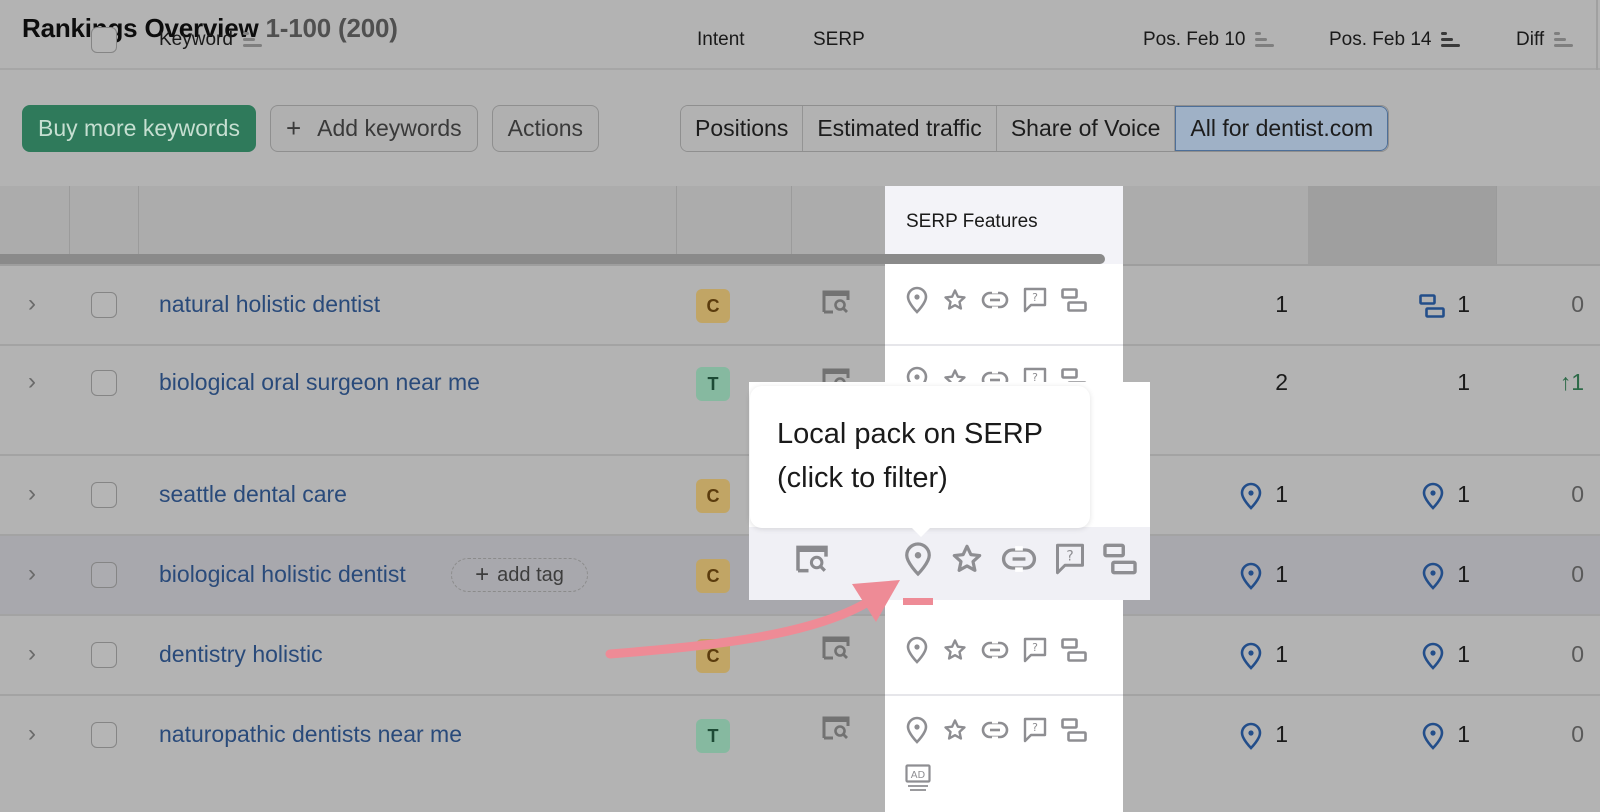  What do you see at coordinates (1086, 128) in the screenshot?
I see `segment-share-of-voice: Share of Voice` at bounding box center [1086, 128].